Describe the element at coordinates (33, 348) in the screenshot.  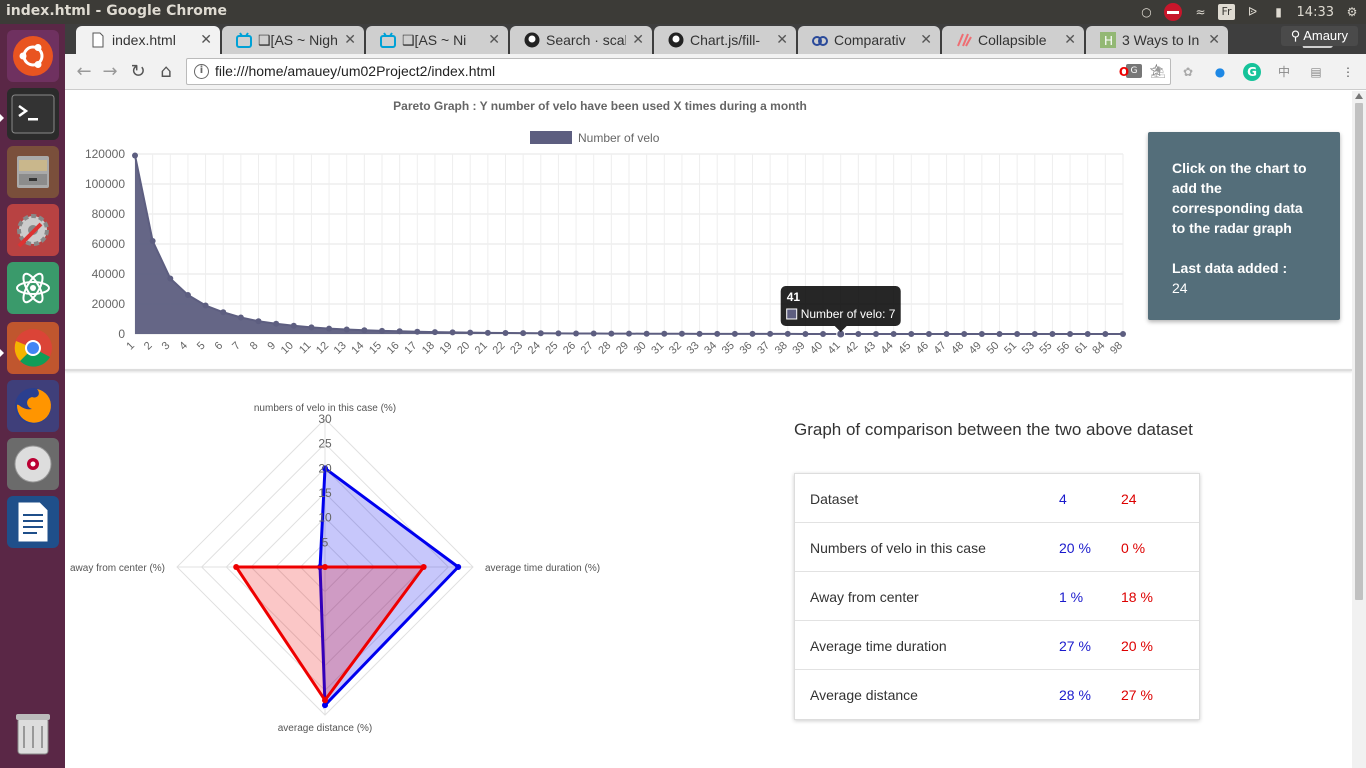
I see `chrome-icon` at that location.